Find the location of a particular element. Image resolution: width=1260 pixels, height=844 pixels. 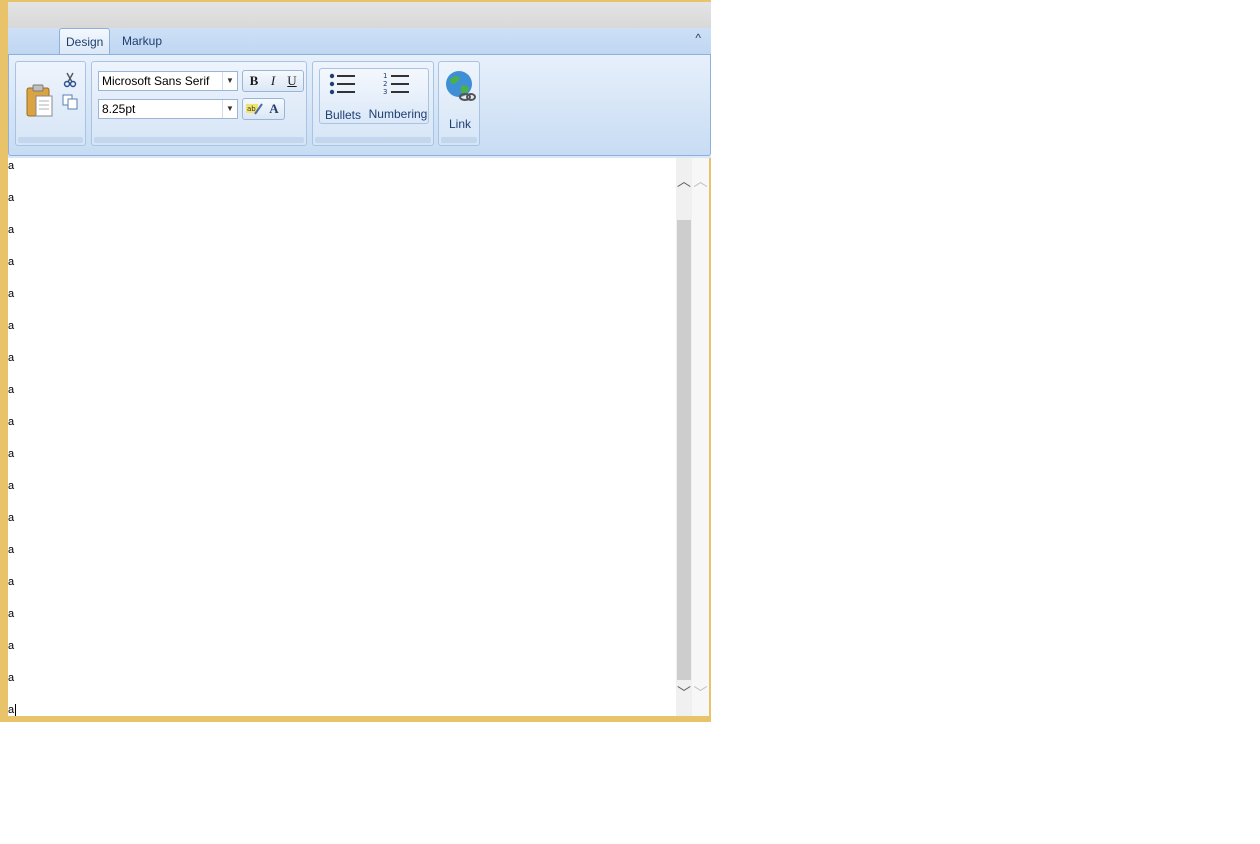

cut-button is located at coordinates (70, 80).